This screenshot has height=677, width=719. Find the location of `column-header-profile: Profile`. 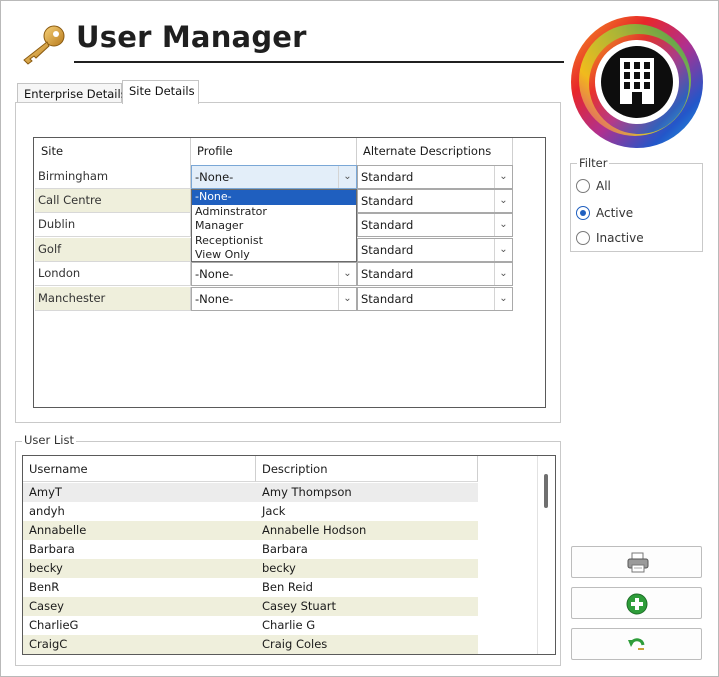

column-header-profile: Profile is located at coordinates (274, 151).